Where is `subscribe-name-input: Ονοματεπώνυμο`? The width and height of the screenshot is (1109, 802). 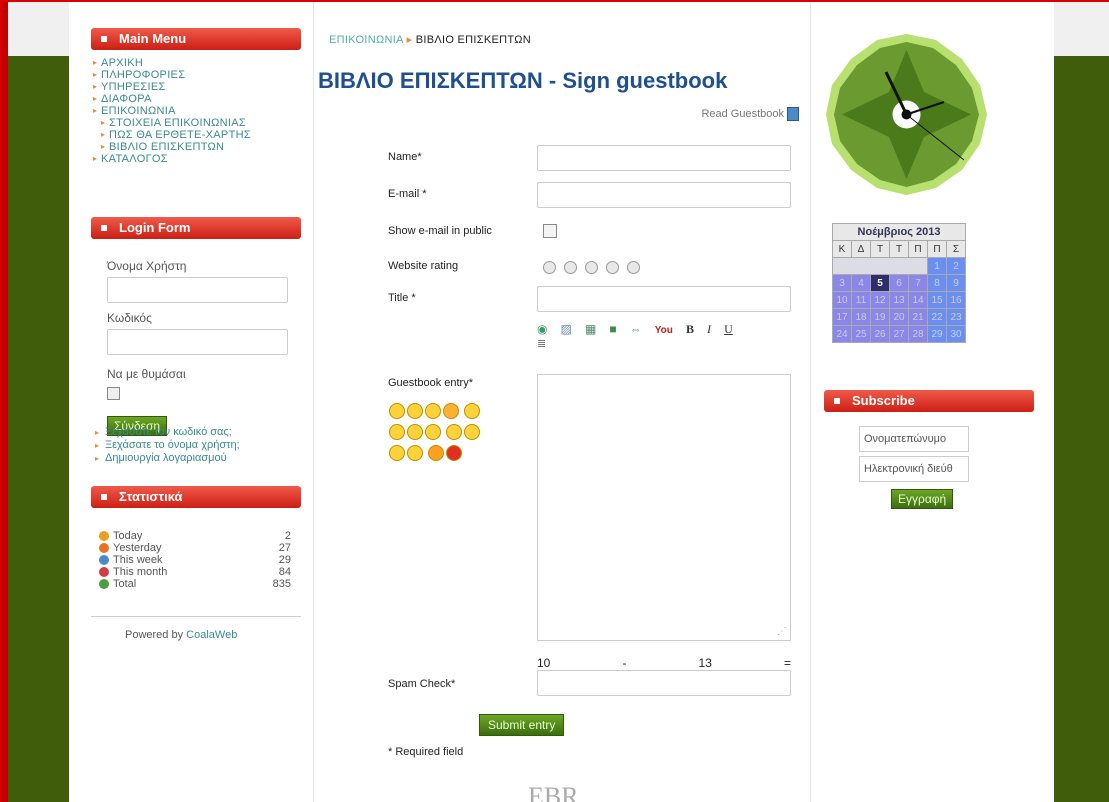 subscribe-name-input: Ονοματεπώνυμο is located at coordinates (914, 439).